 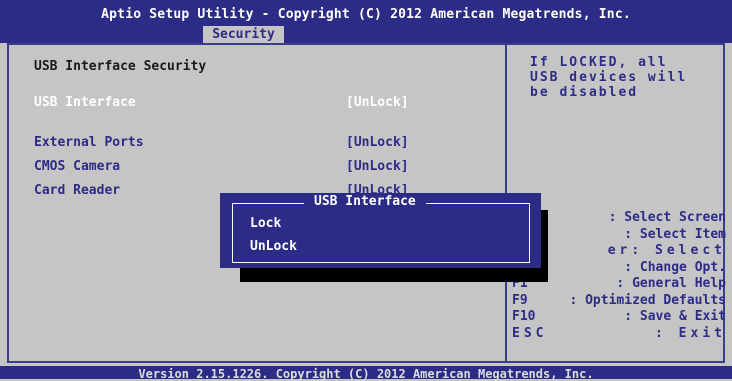 I want to click on option-lock: Lock, so click(x=265, y=223).